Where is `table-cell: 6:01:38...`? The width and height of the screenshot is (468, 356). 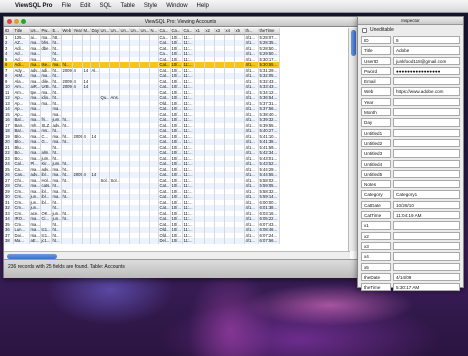
table-cell: 6:01:38... is located at coordinates (269, 208).